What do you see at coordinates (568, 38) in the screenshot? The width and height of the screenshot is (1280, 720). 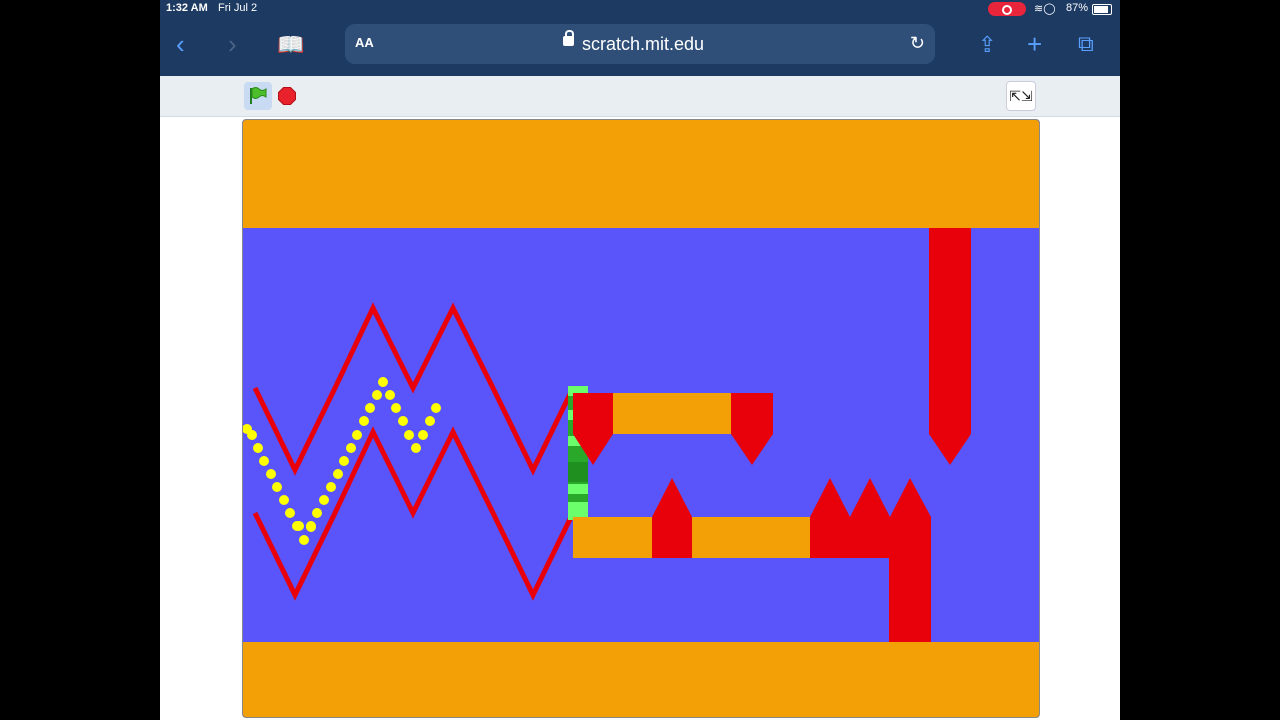 I see `lock-icon` at bounding box center [568, 38].